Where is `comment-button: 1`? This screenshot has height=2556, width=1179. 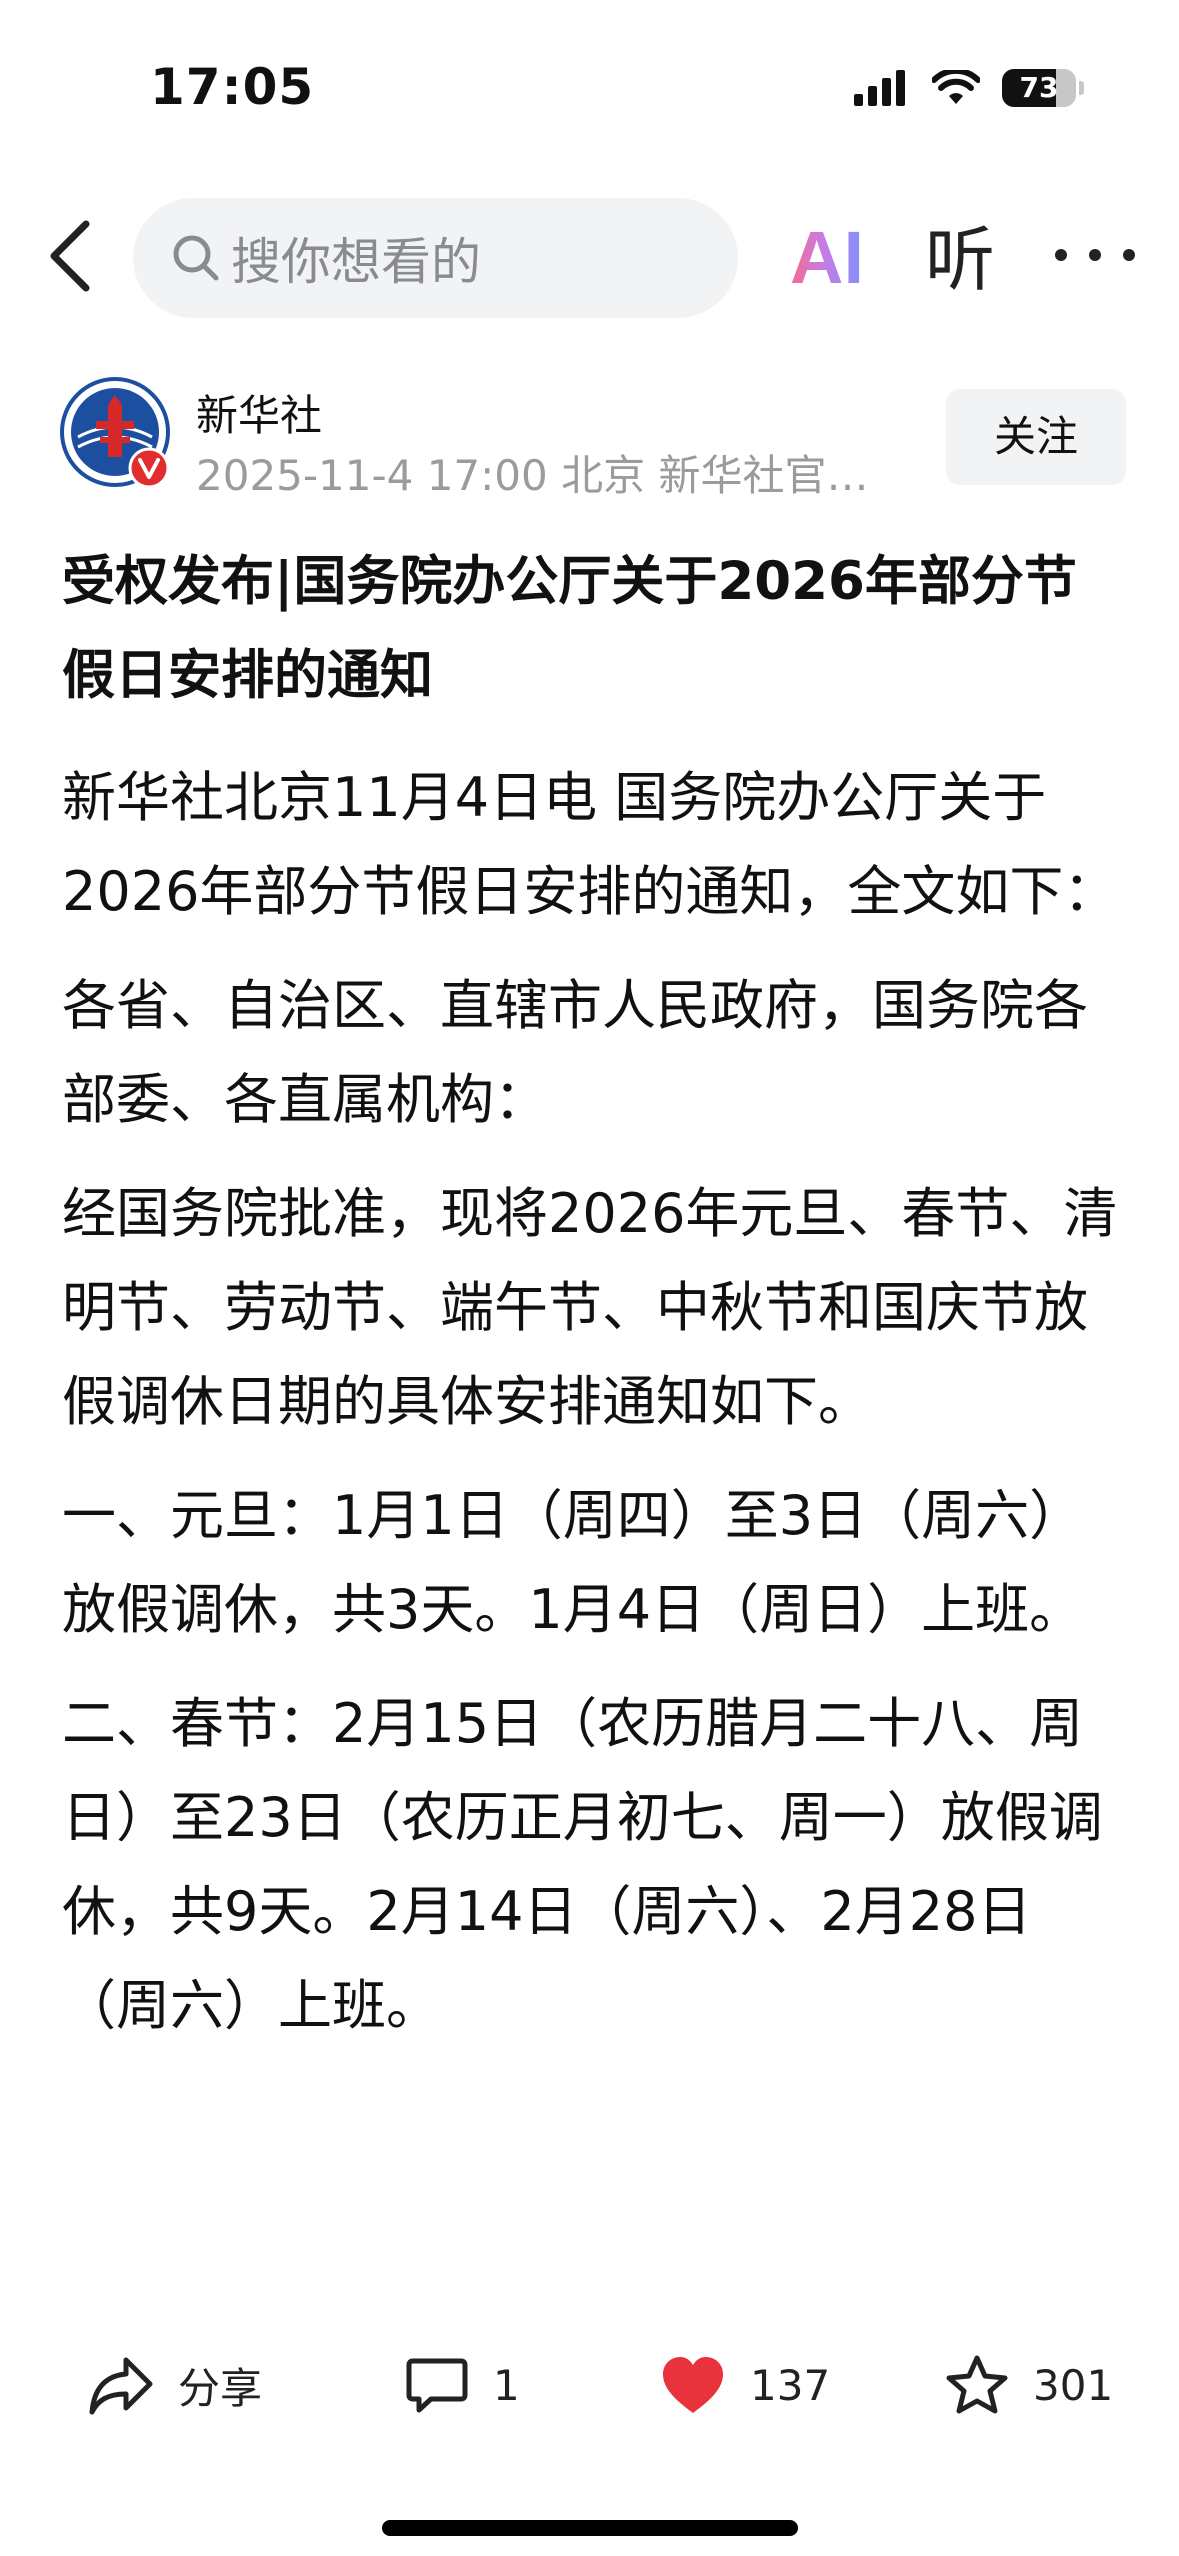 comment-button: 1 is located at coordinates (462, 2385).